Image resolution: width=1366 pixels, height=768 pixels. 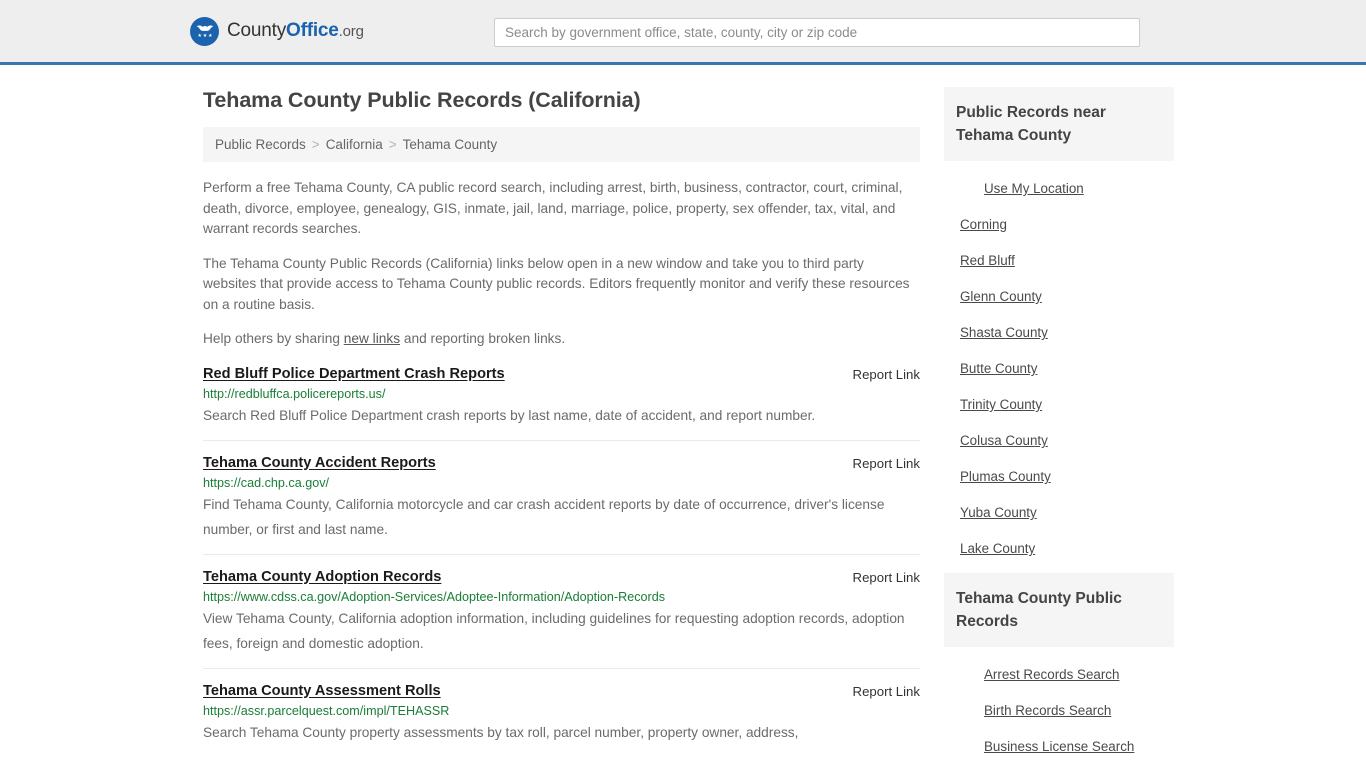 What do you see at coordinates (990, 513) in the screenshot?
I see `sidebar-item-yuba-county: Yuba County` at bounding box center [990, 513].